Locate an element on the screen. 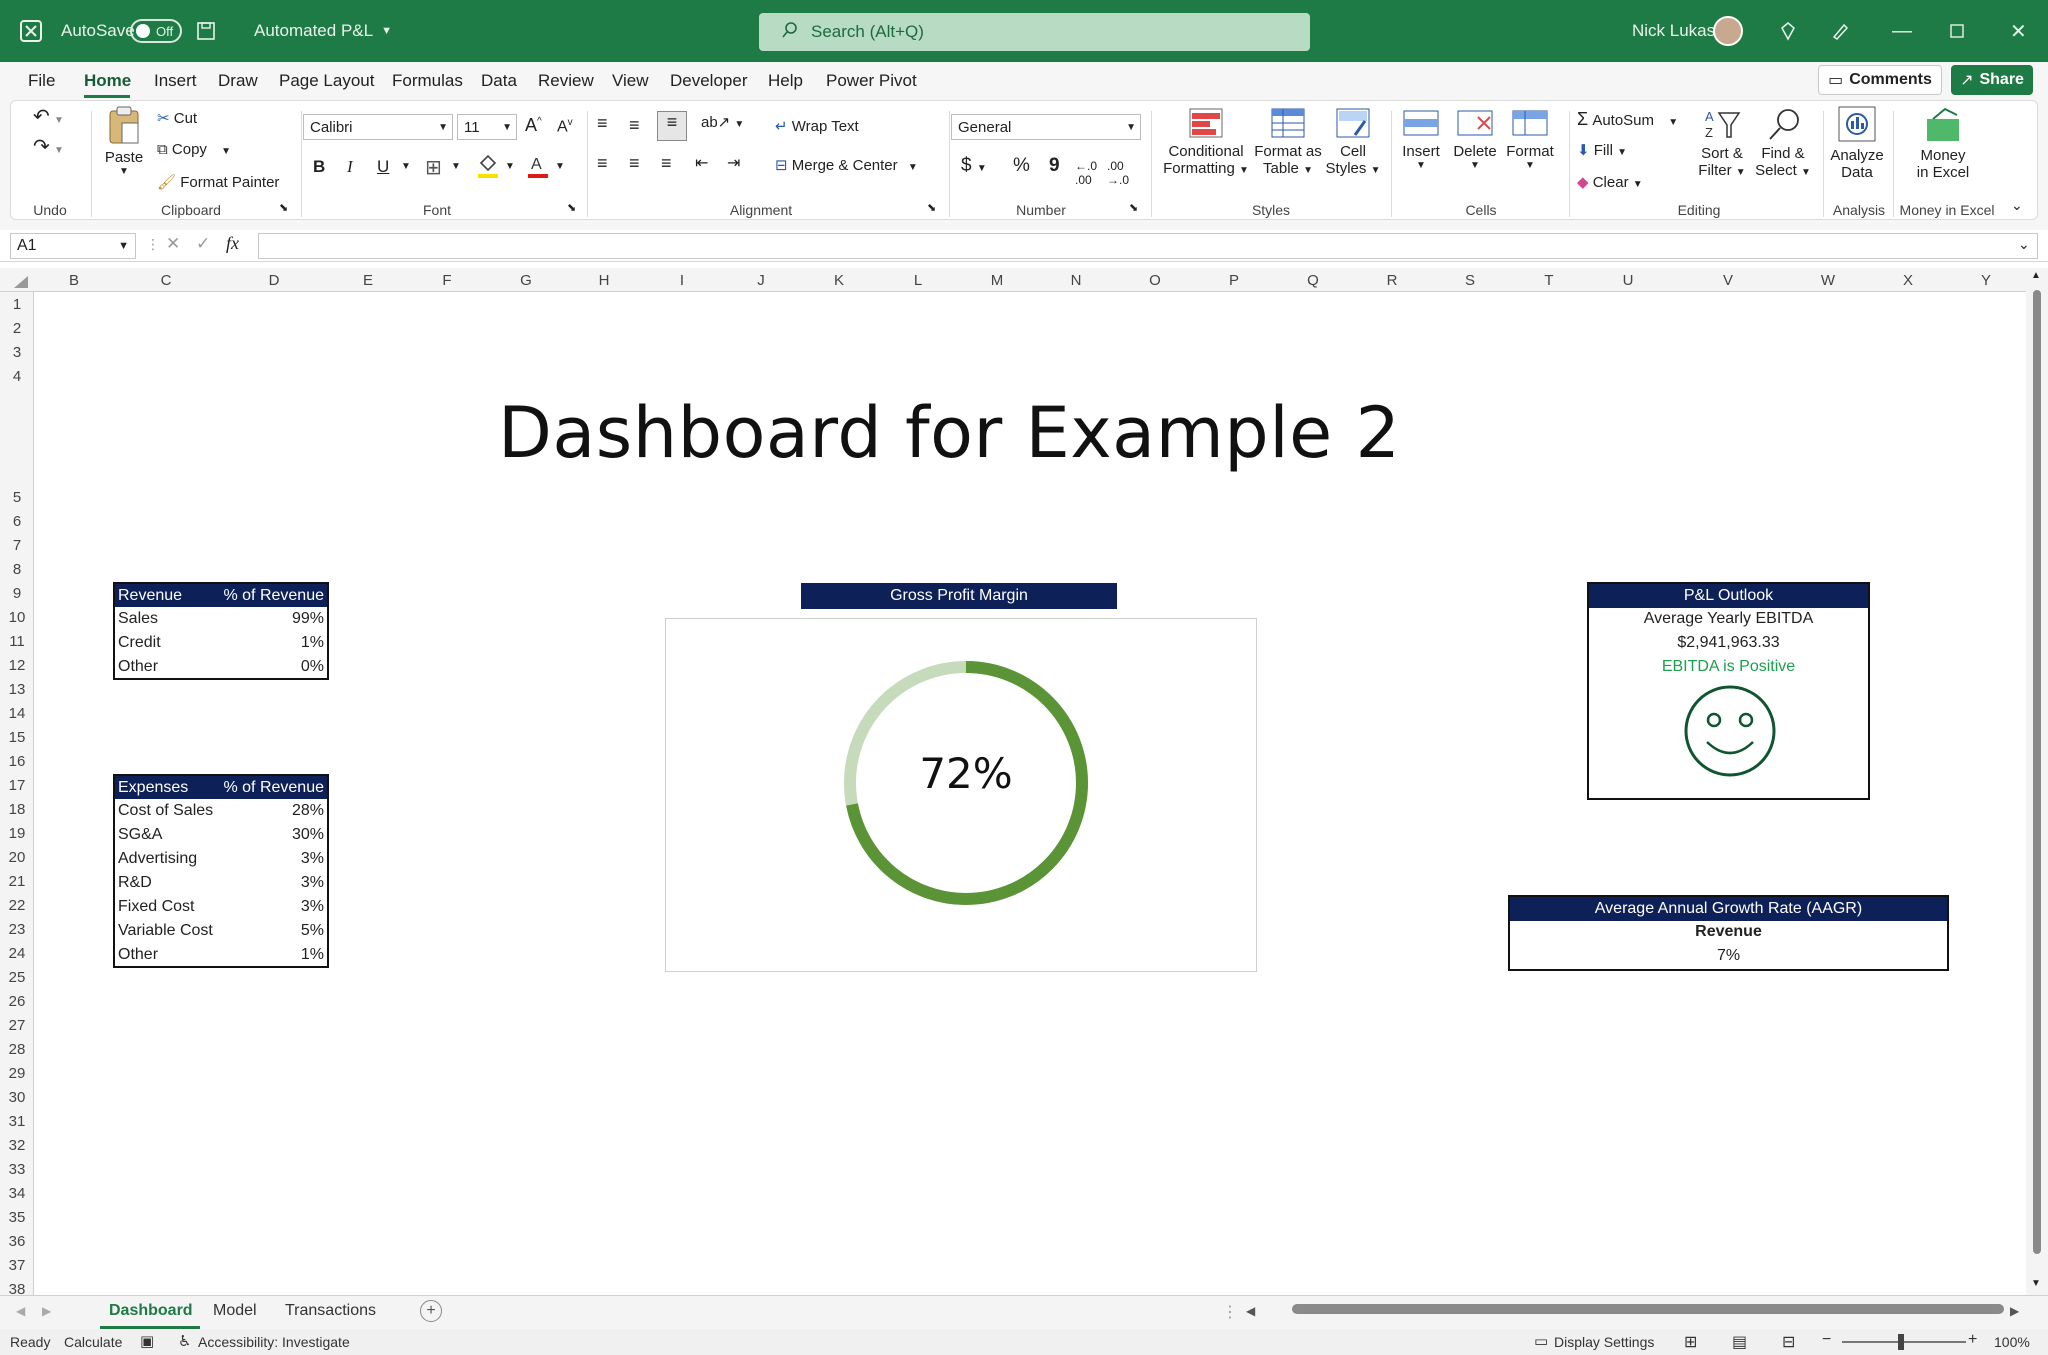 This screenshot has height=1355, width=2048. autosave-toggle: Off is located at coordinates (156, 31).